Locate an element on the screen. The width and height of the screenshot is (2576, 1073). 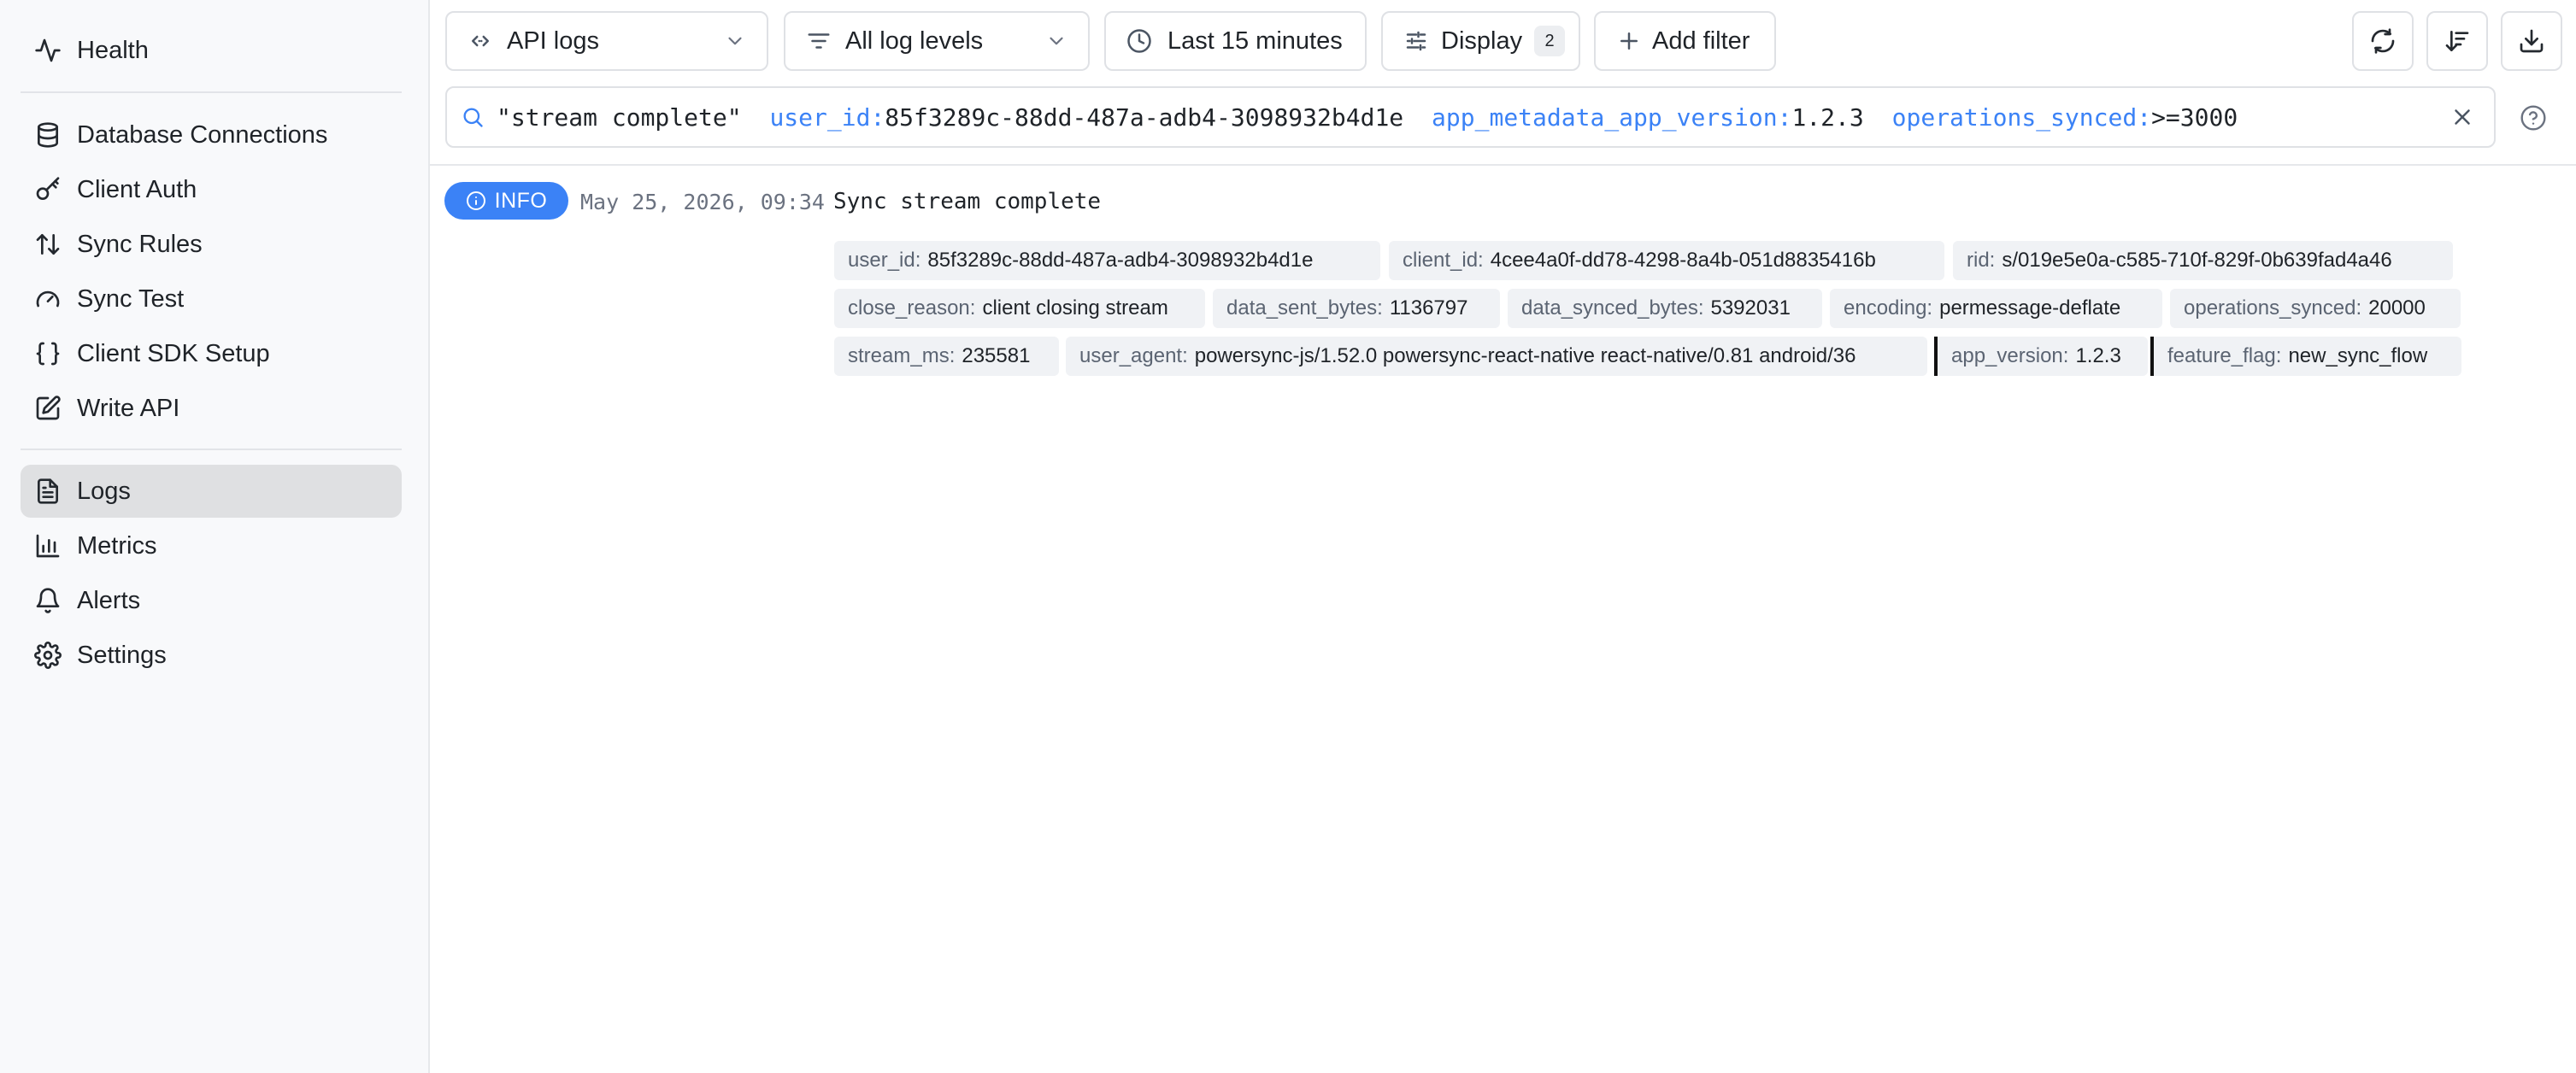
sidebar-item-health: Health is located at coordinates (211, 50).